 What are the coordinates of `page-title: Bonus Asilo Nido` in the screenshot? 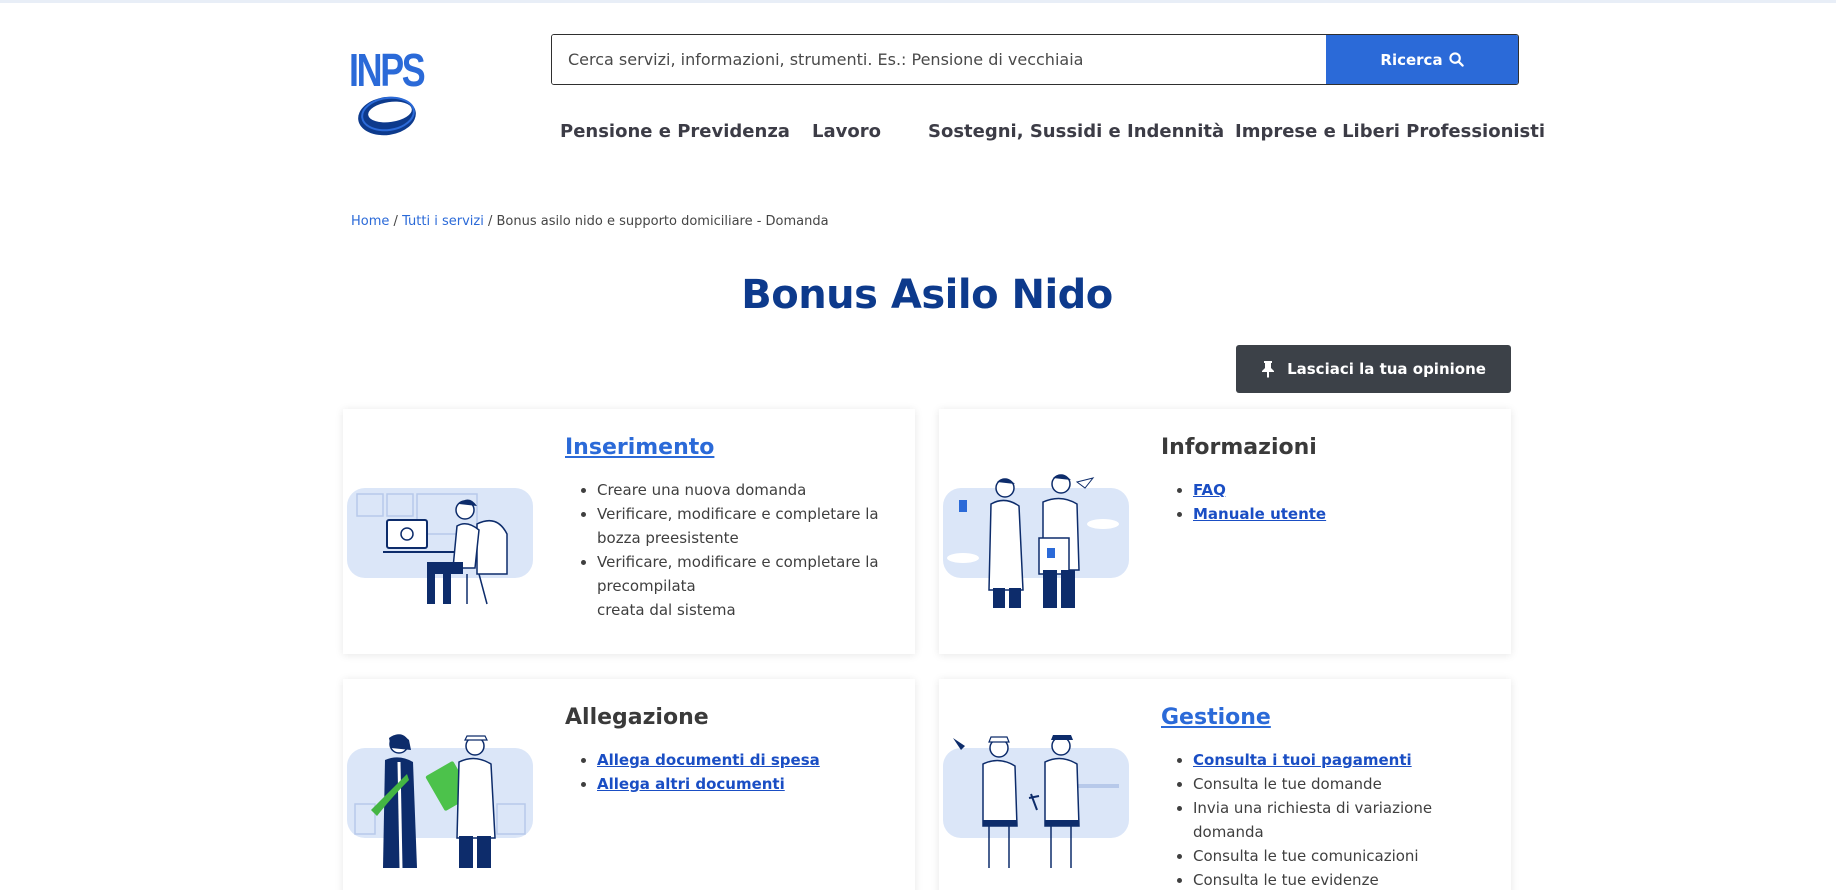 It's located at (927, 295).